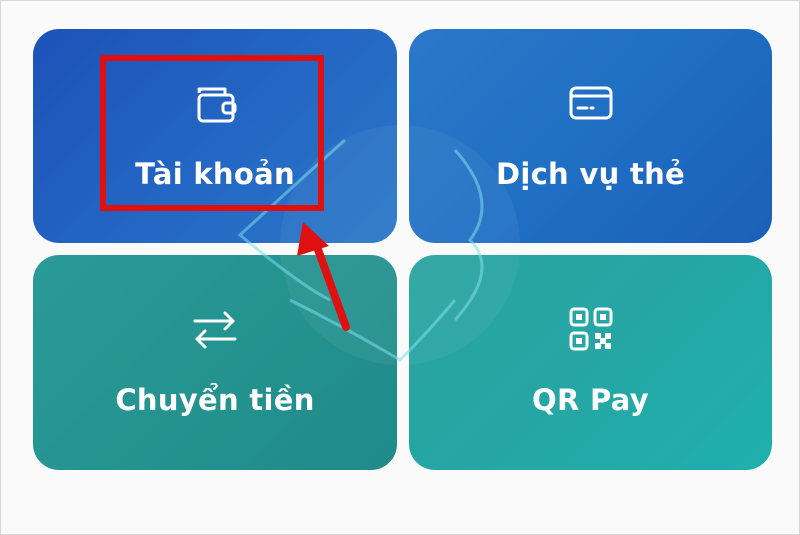 The width and height of the screenshot is (800, 535). What do you see at coordinates (590, 174) in the screenshot?
I see `card-service-label: Dịch vụ thẻ` at bounding box center [590, 174].